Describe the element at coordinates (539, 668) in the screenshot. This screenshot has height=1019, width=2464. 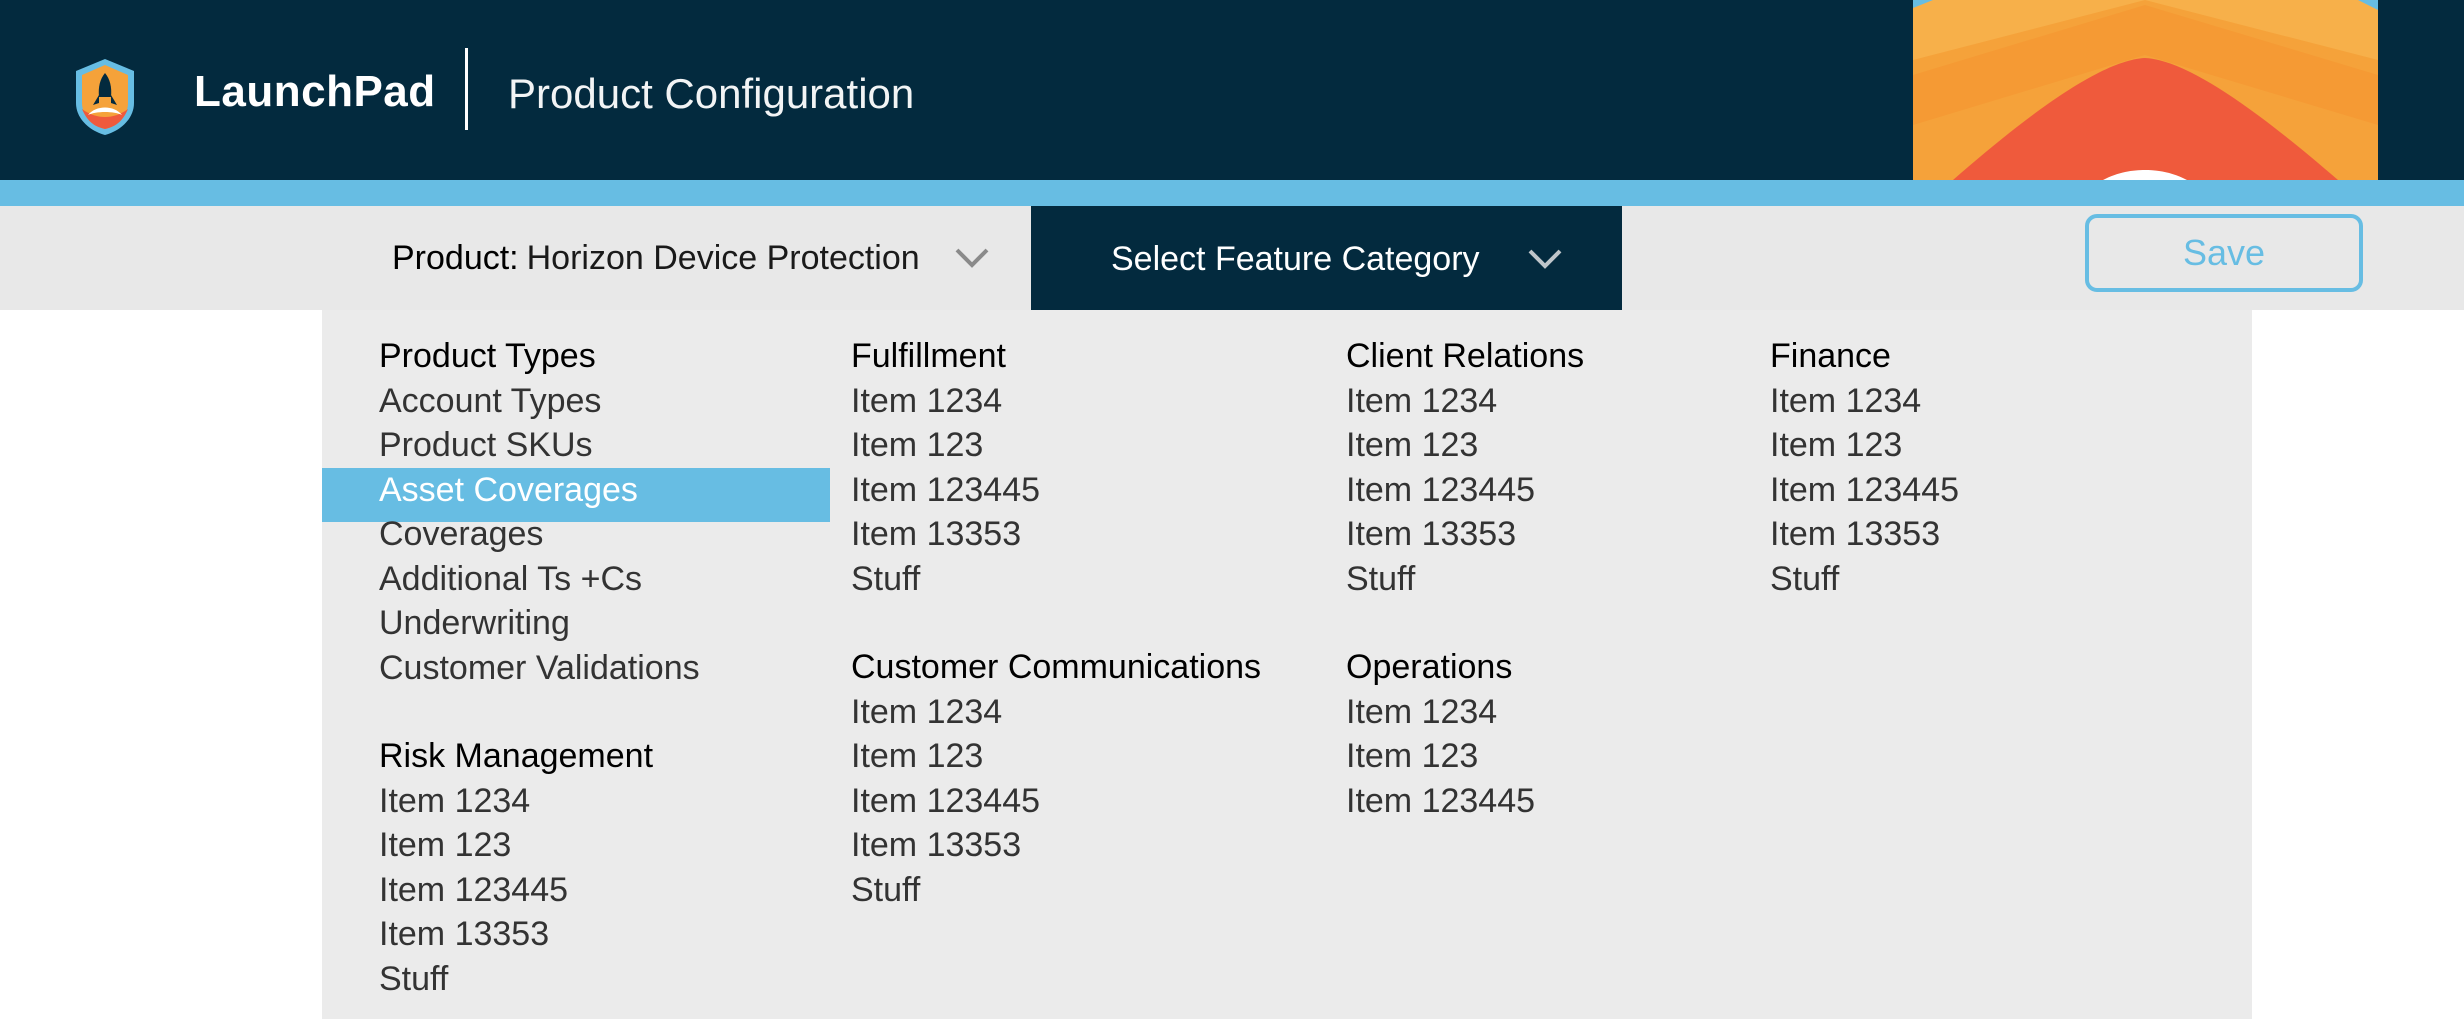
I see `menu-item: Customer Validations` at that location.